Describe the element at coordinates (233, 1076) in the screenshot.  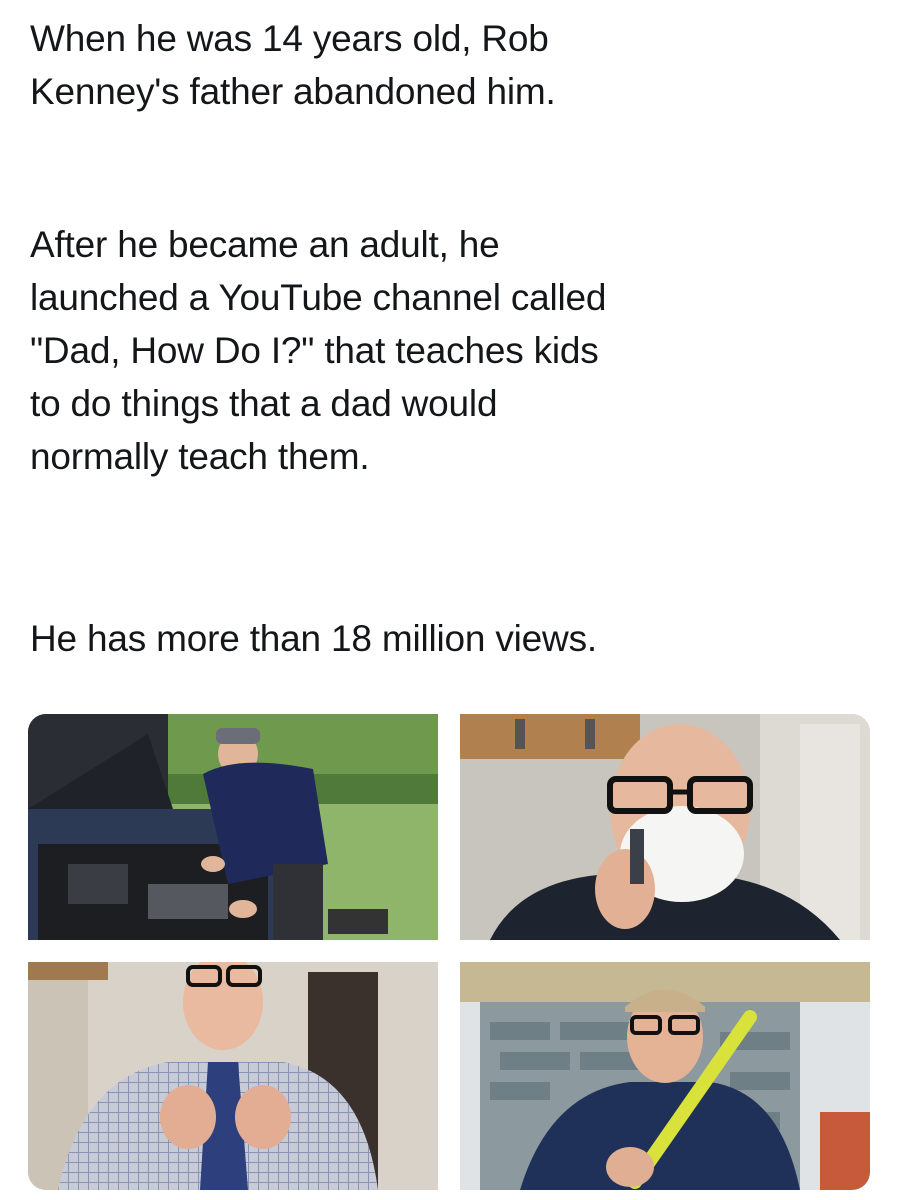
I see `tie-photo` at that location.